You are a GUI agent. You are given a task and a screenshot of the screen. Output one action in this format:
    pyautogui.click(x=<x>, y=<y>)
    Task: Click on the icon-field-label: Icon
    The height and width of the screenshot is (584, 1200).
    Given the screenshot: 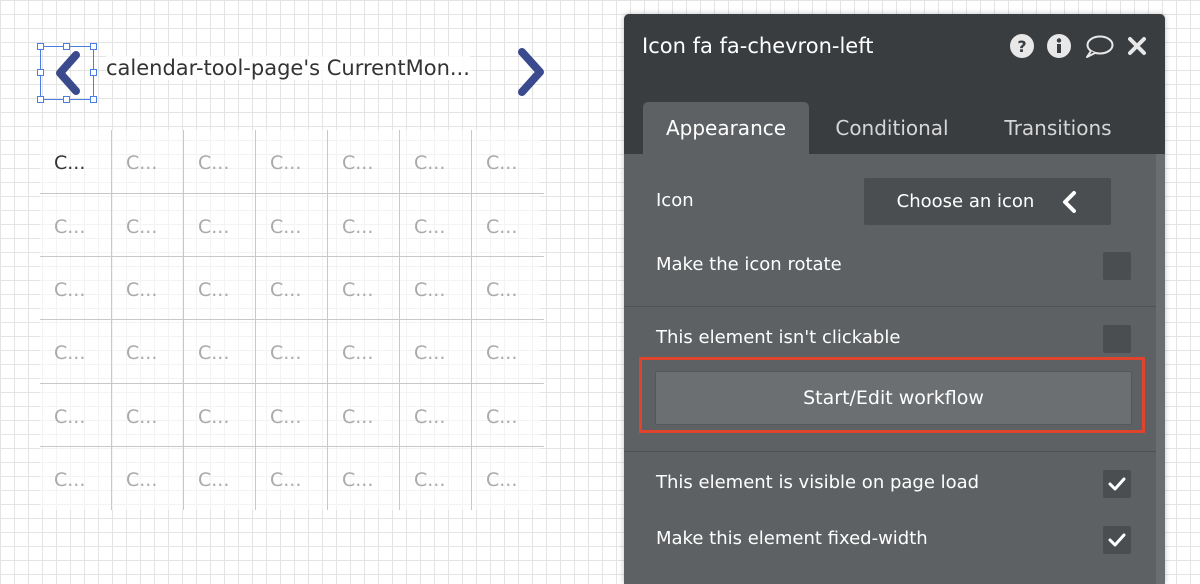 What is the action you would take?
    pyautogui.click(x=675, y=200)
    